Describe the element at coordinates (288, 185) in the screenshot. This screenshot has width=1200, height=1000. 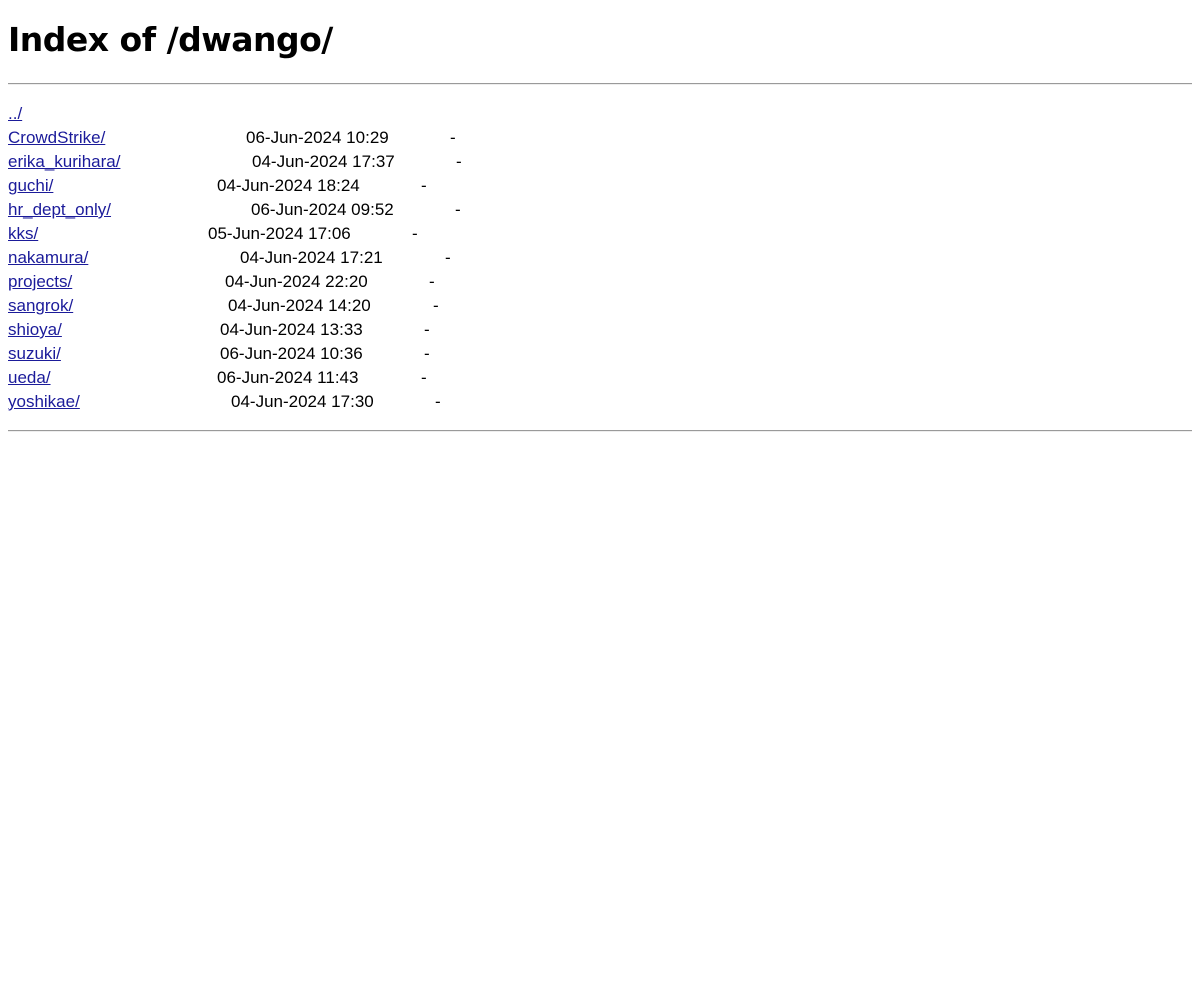
I see `modified-date: 04-Jun-2024 18:24` at that location.